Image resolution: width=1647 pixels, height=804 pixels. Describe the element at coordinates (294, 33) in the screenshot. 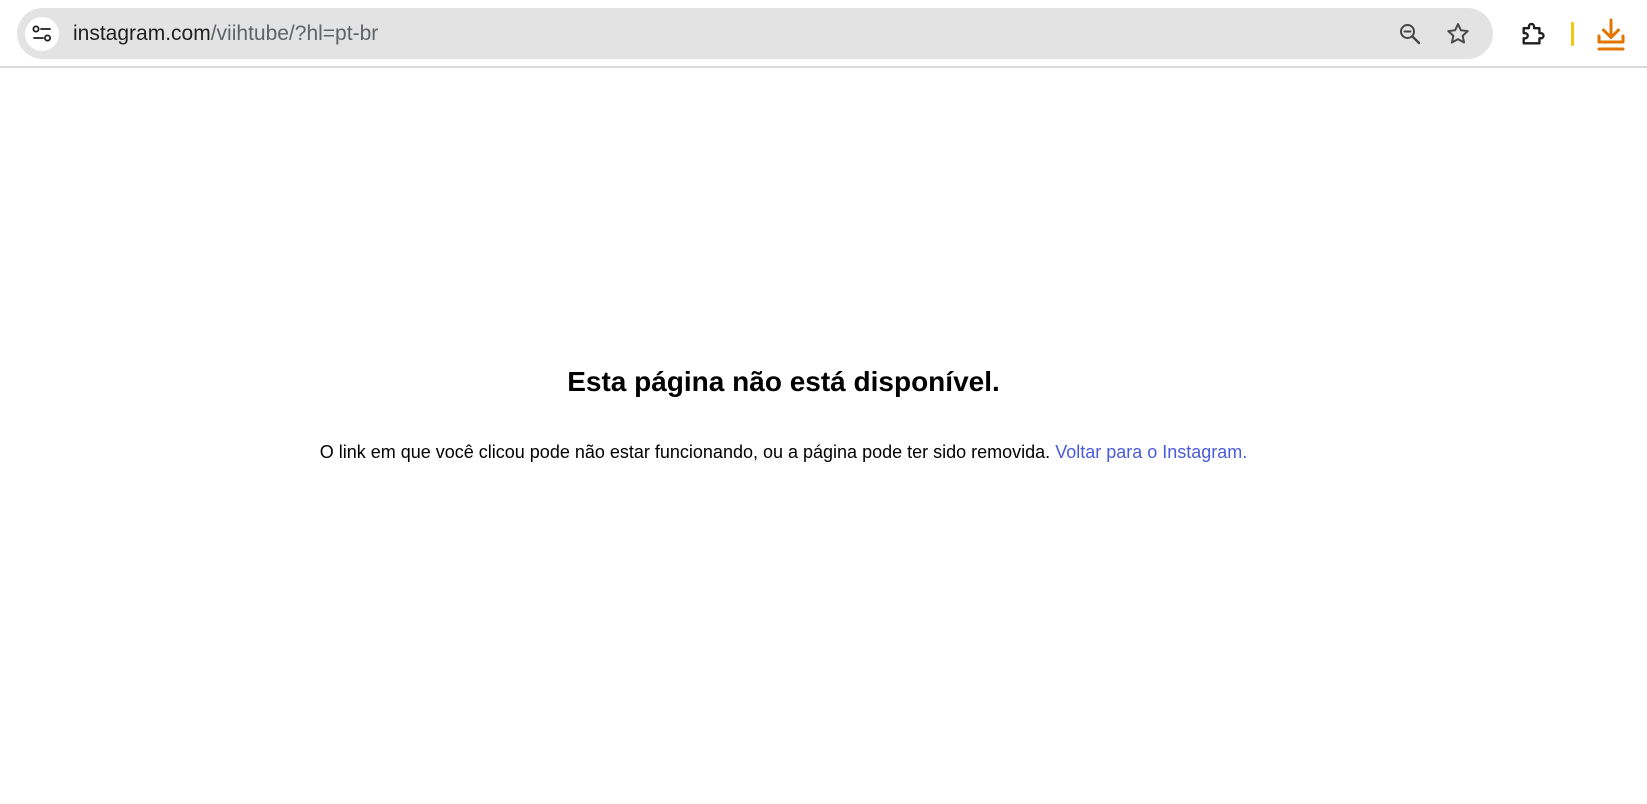

I see `url-path: /viihtube/?hl=pt-br` at that location.